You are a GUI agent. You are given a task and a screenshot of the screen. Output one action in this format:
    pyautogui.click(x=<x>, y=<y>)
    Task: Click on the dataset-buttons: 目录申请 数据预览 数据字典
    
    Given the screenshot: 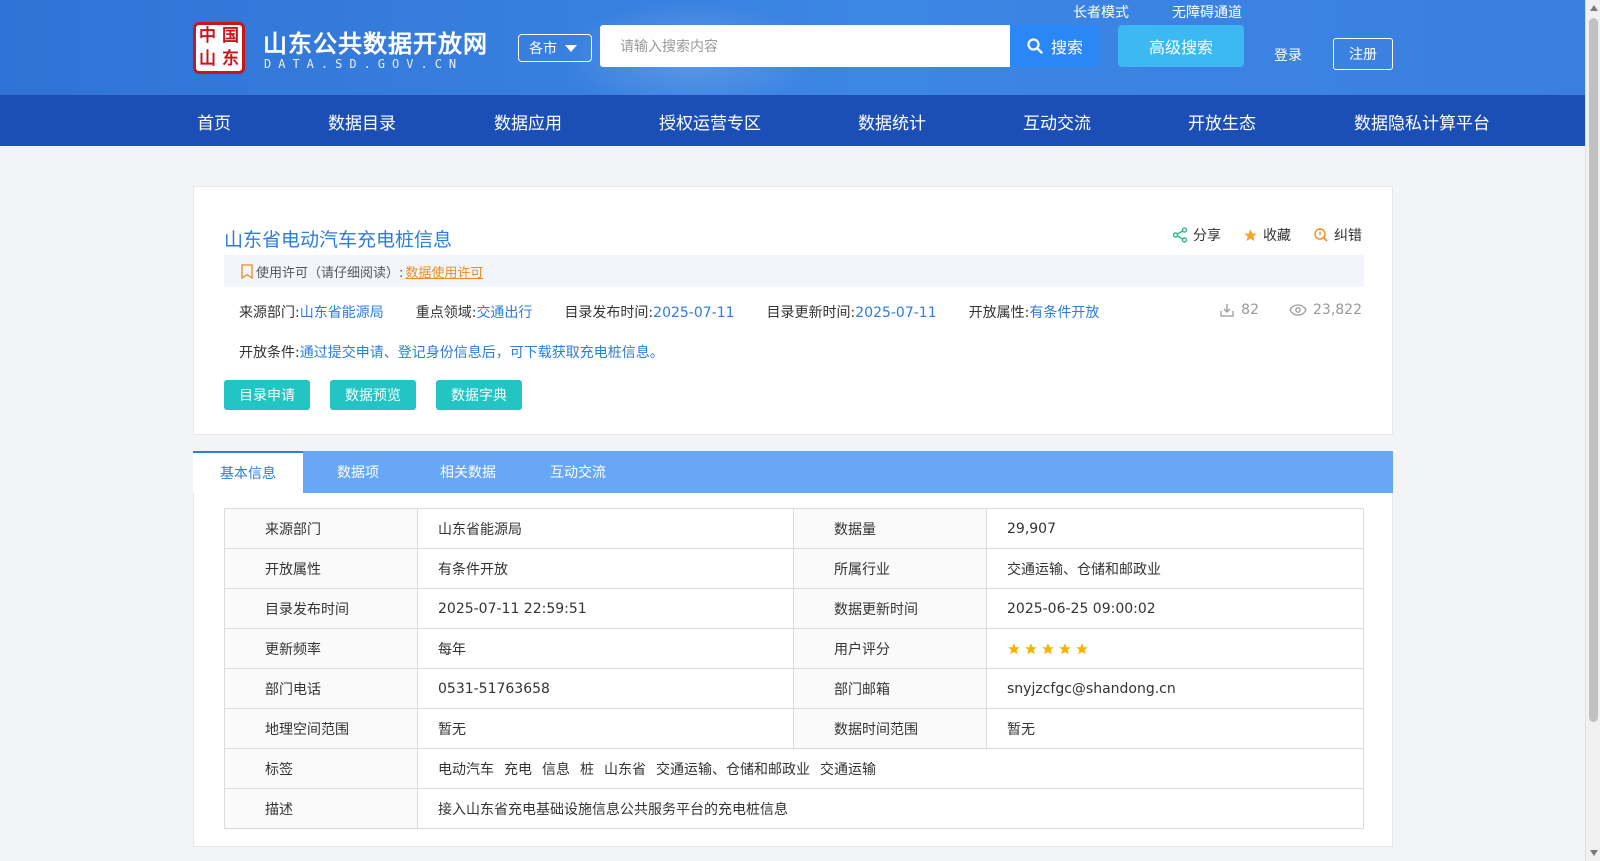 What is the action you would take?
    pyautogui.click(x=373, y=395)
    